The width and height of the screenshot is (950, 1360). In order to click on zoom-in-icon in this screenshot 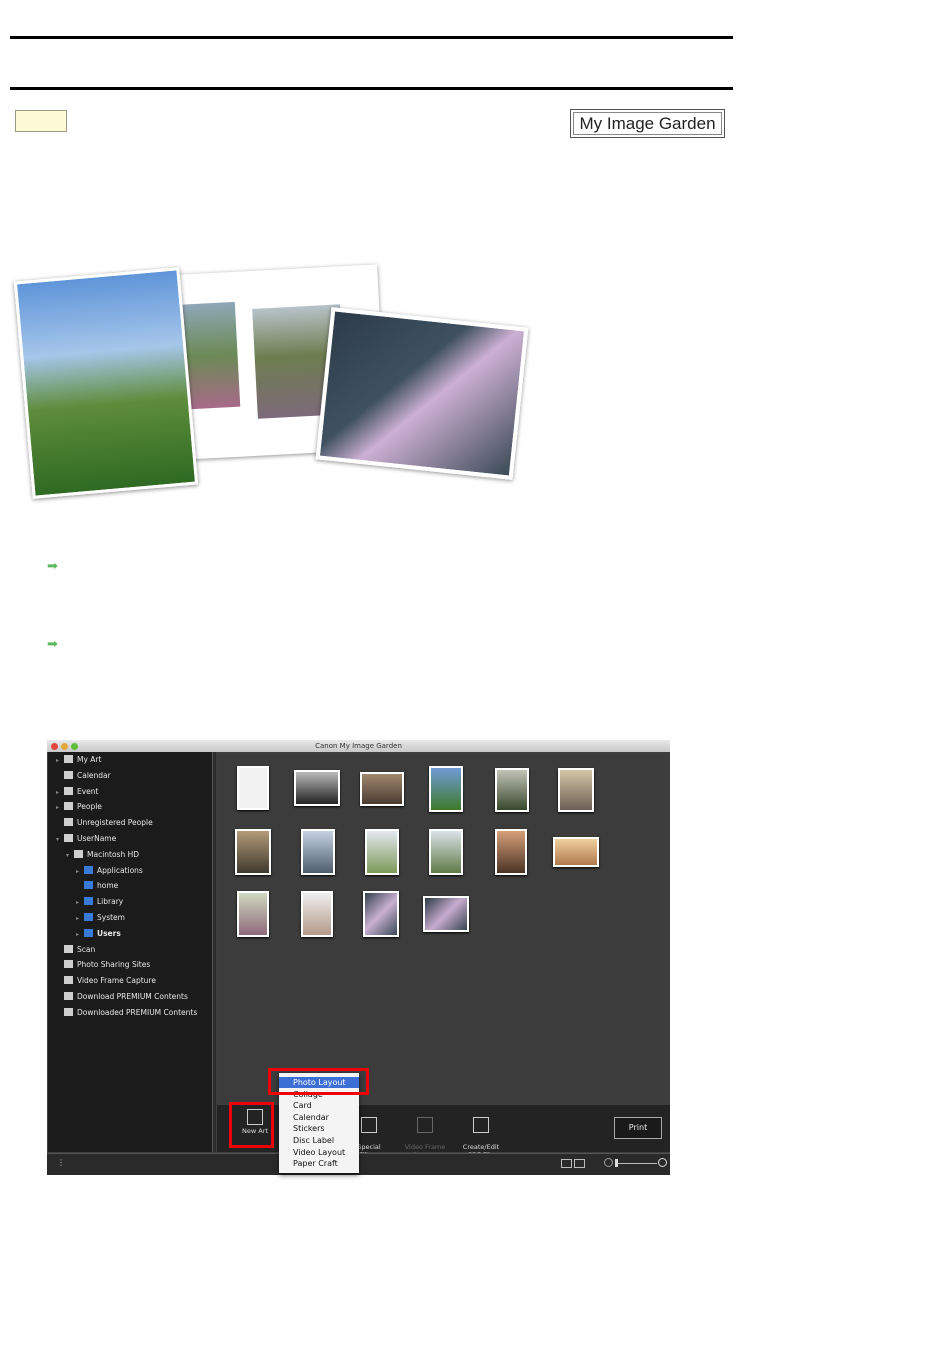, I will do `click(662, 1162)`.